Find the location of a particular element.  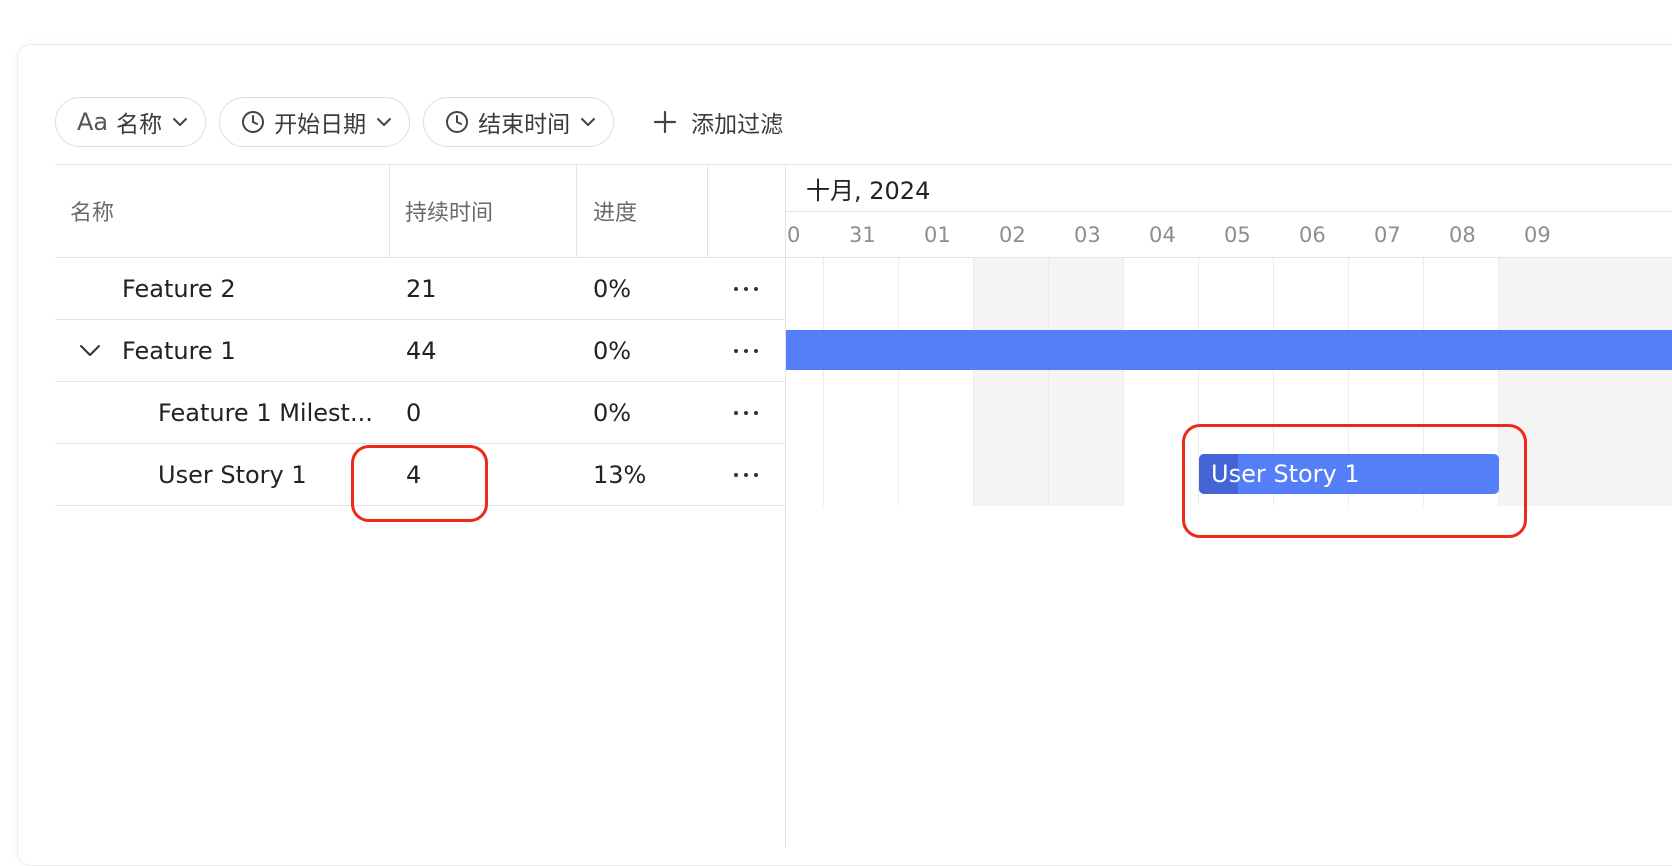

day-label: 02 is located at coordinates (1012, 235).